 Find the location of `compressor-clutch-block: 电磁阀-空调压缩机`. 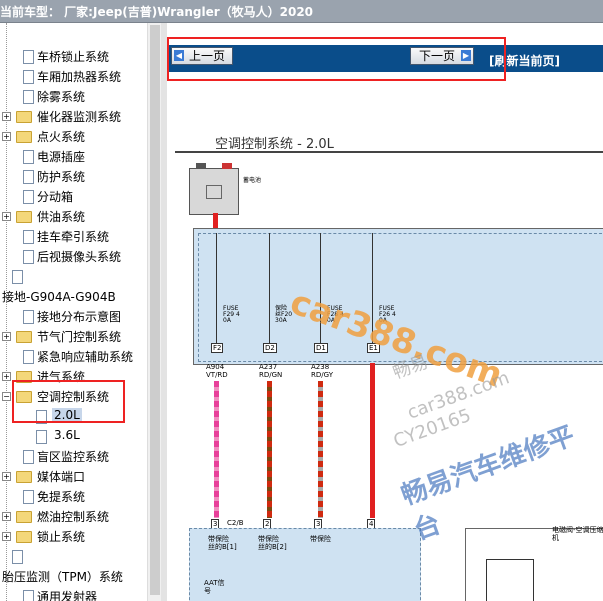

compressor-clutch-block: 电磁阀-空调压缩机 is located at coordinates (534, 563).